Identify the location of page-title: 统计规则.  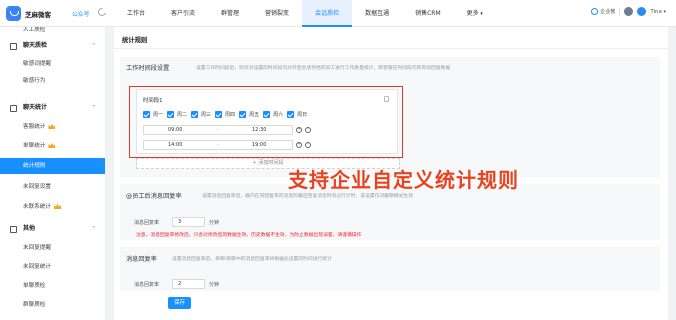
(135, 40).